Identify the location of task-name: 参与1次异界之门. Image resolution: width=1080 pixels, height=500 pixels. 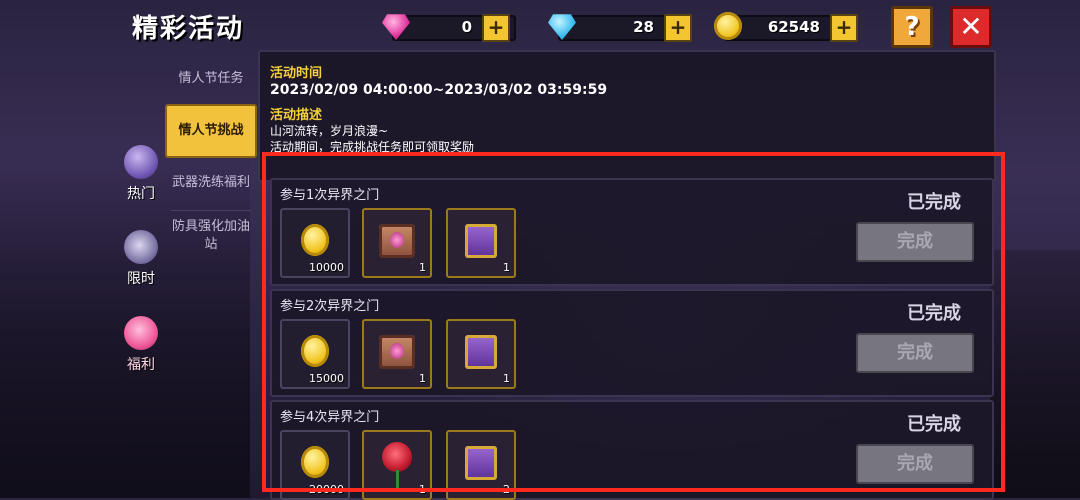
(330, 195).